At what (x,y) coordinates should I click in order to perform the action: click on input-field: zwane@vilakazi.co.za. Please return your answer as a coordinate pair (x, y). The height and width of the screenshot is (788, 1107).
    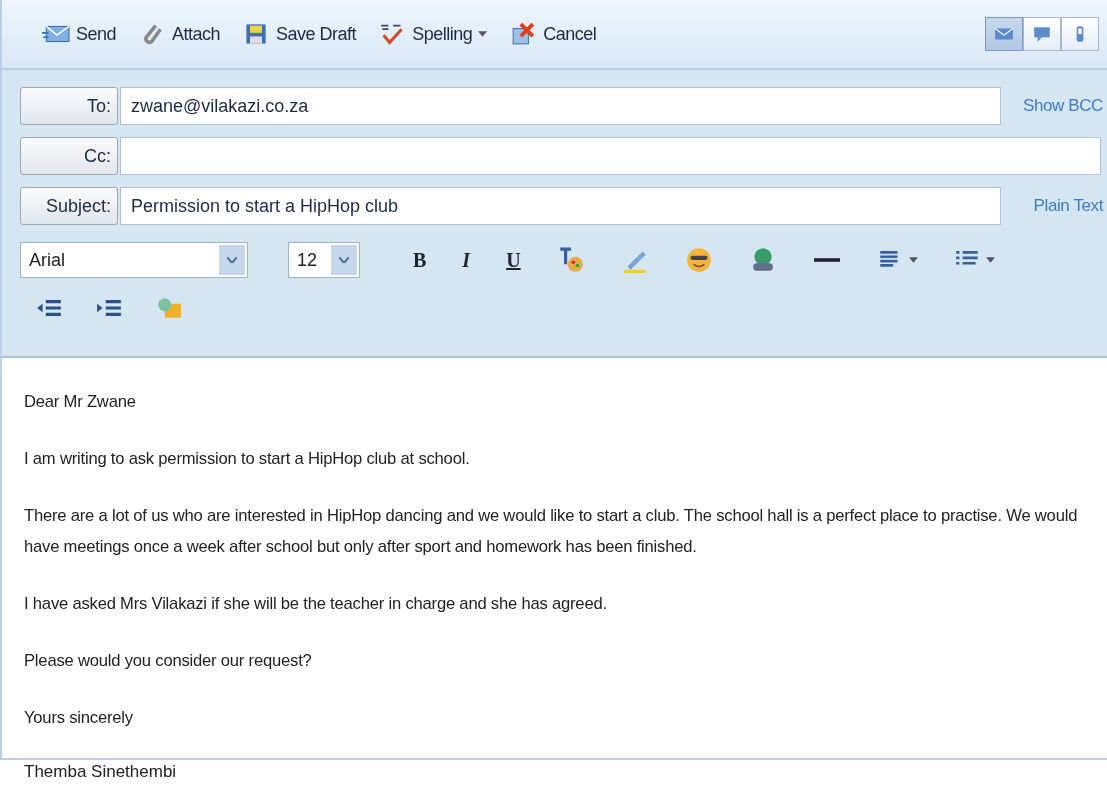
    Looking at the image, I should click on (560, 106).